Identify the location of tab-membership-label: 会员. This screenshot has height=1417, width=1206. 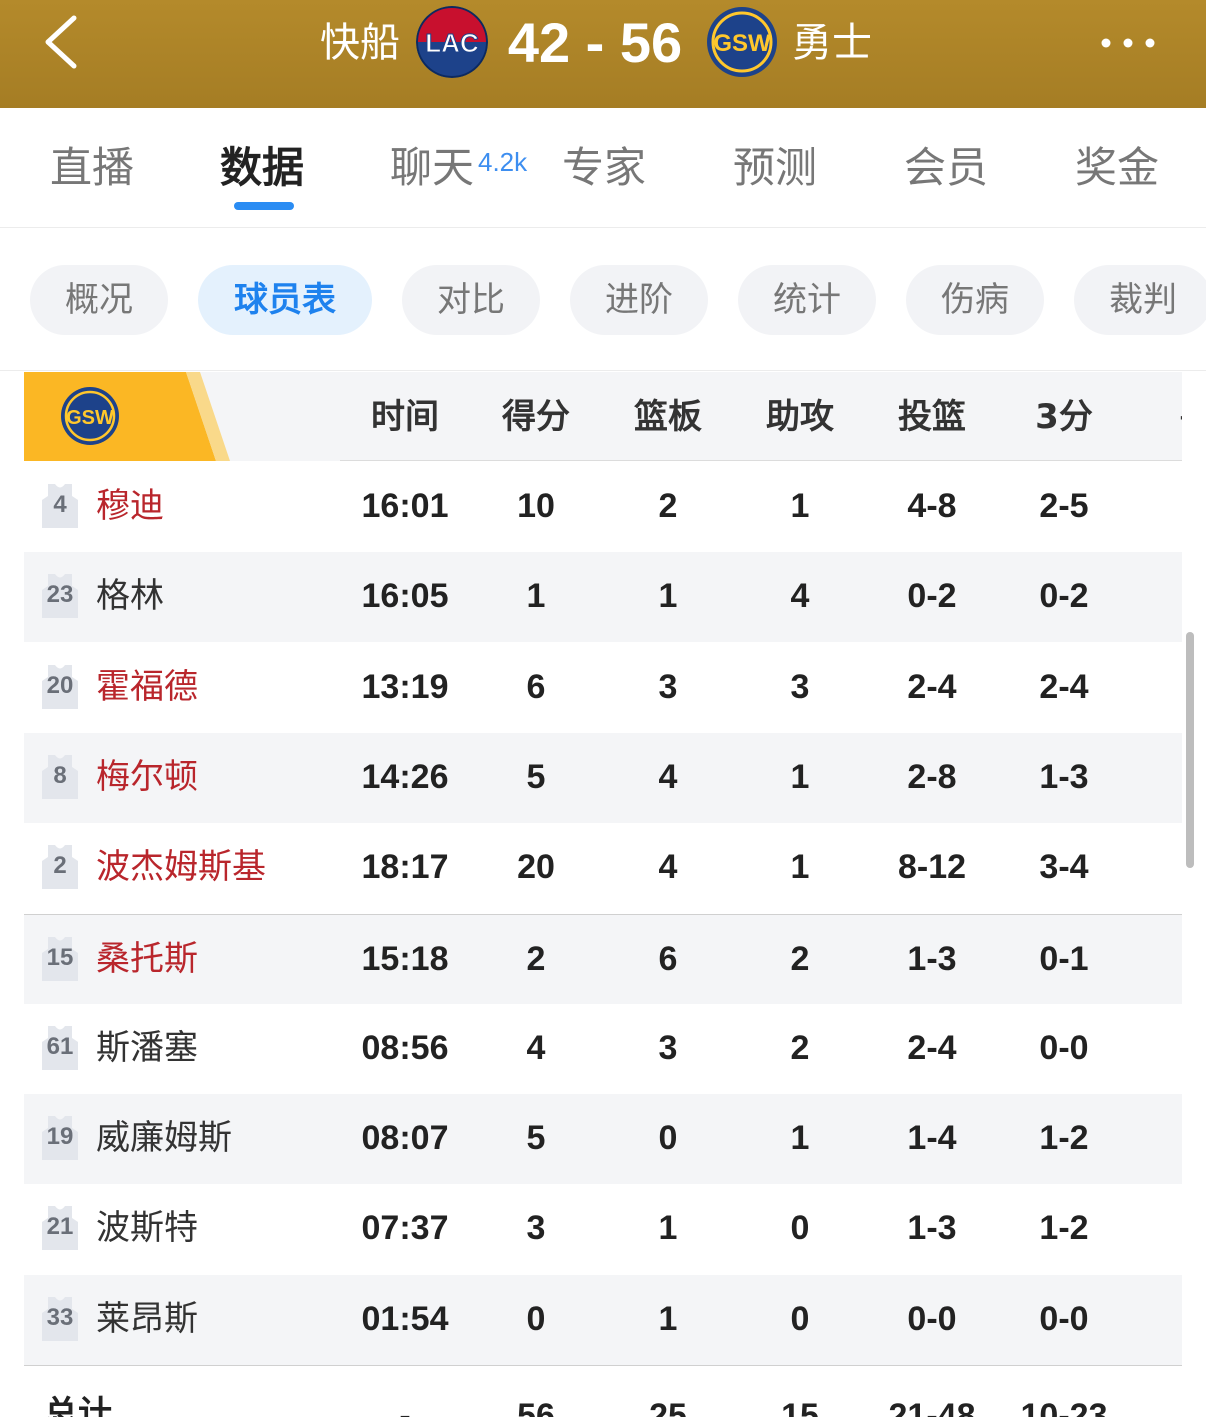
(946, 167).